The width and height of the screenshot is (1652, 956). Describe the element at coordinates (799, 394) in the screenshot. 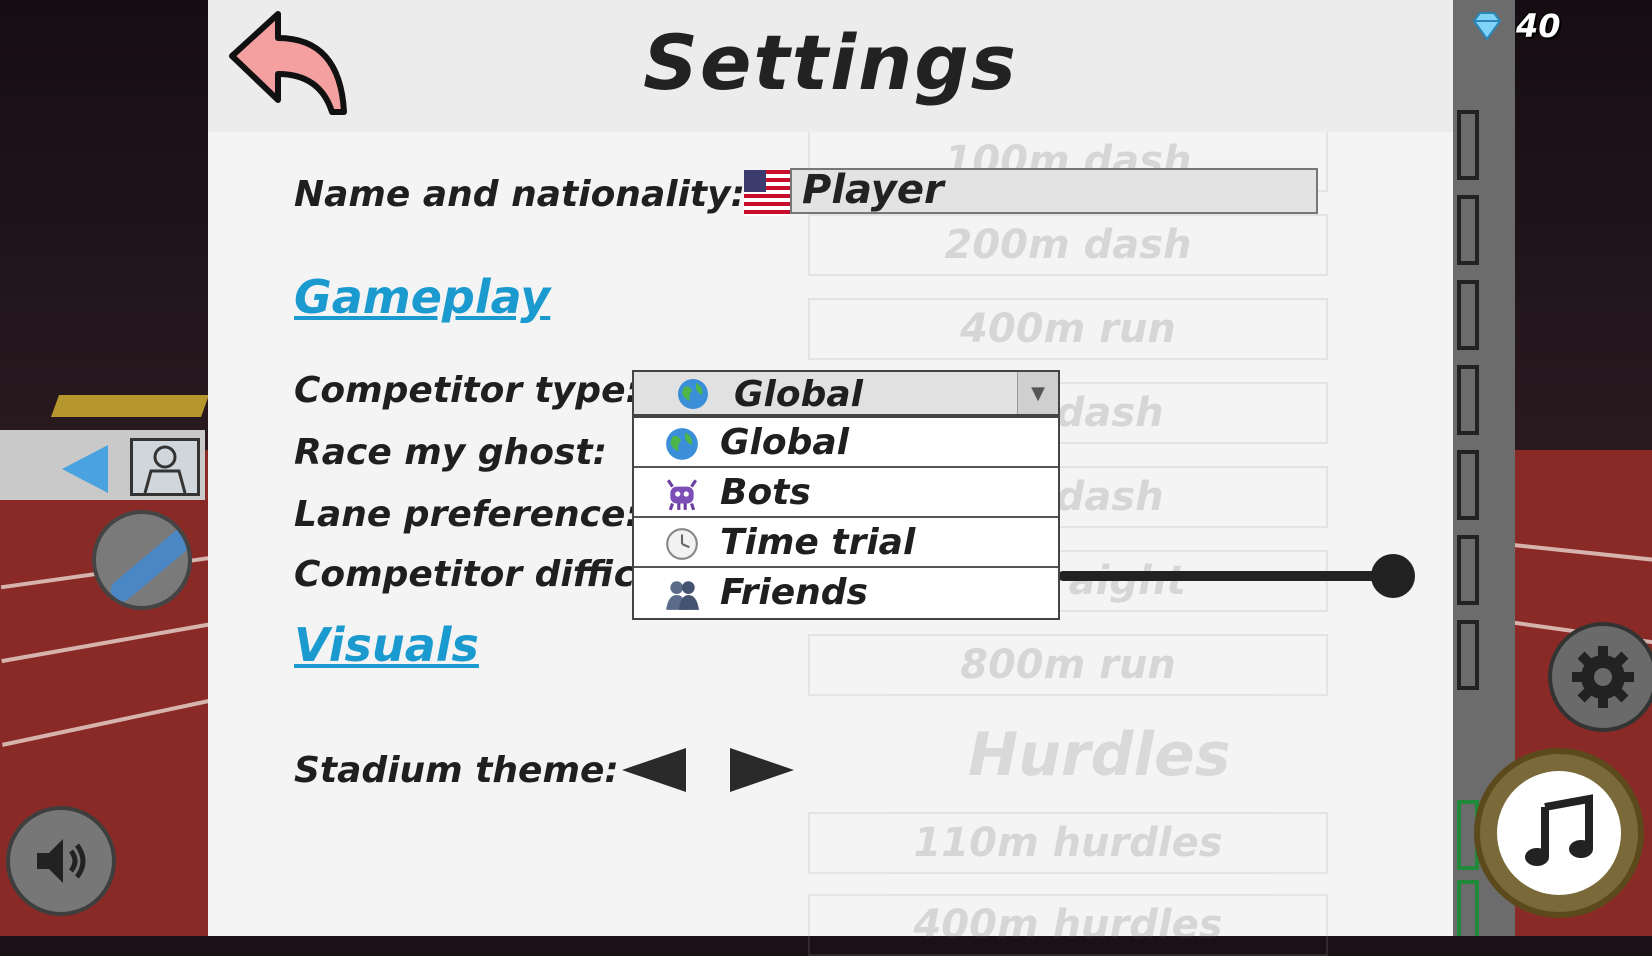

I see `competitor-type-value: Global` at that location.